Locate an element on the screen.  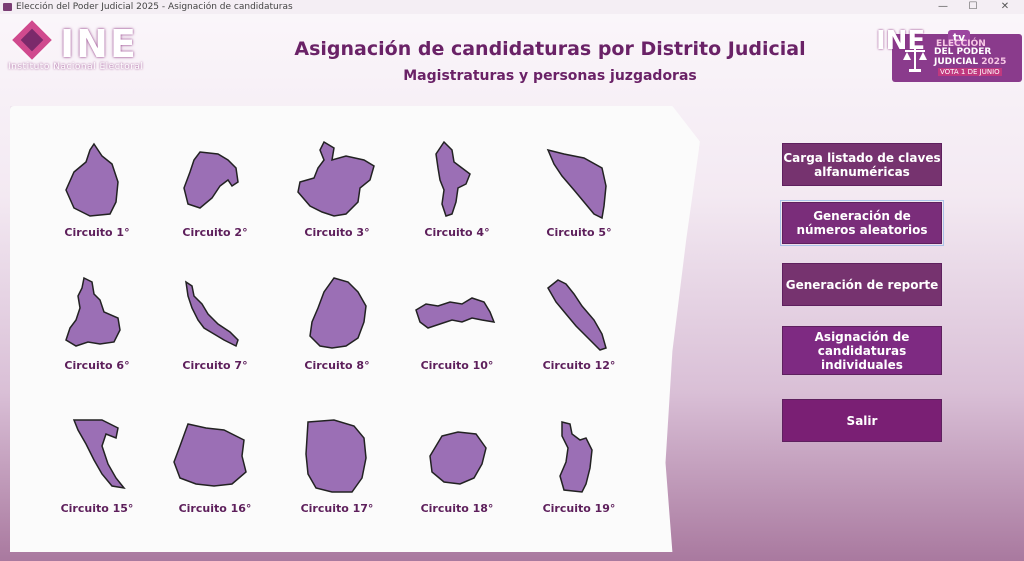
circuit-17-label: Circuito 17° is located at coordinates (337, 508).